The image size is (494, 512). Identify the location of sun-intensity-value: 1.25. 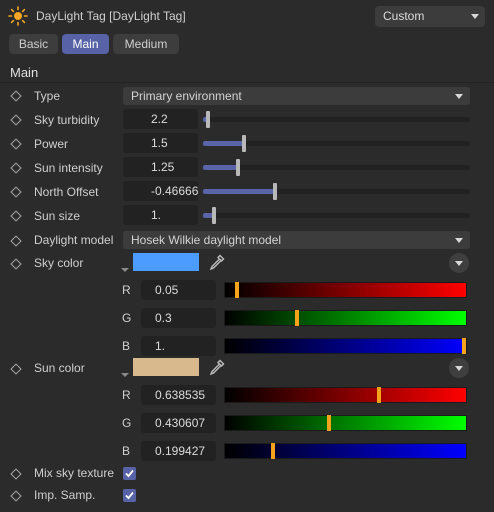
(163, 167).